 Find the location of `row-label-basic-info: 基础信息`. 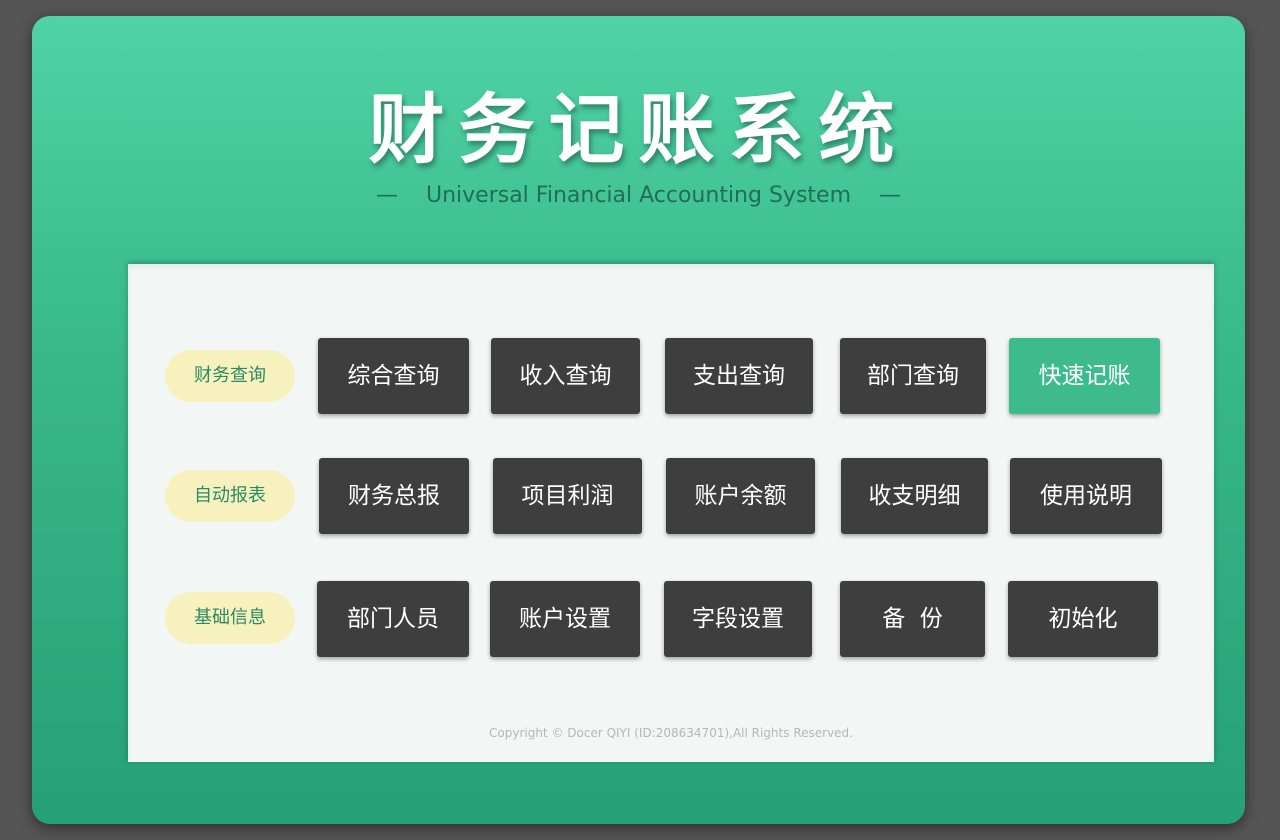

row-label-basic-info: 基础信息 is located at coordinates (230, 618).